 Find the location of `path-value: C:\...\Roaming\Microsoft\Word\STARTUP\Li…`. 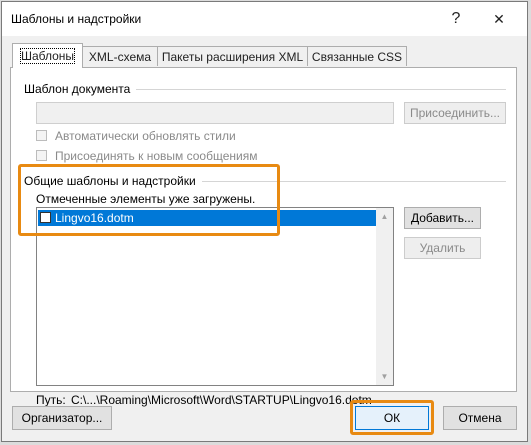

path-value: C:\...\Roaming\Microsoft\Word\STARTUP\Li… is located at coordinates (221, 400).